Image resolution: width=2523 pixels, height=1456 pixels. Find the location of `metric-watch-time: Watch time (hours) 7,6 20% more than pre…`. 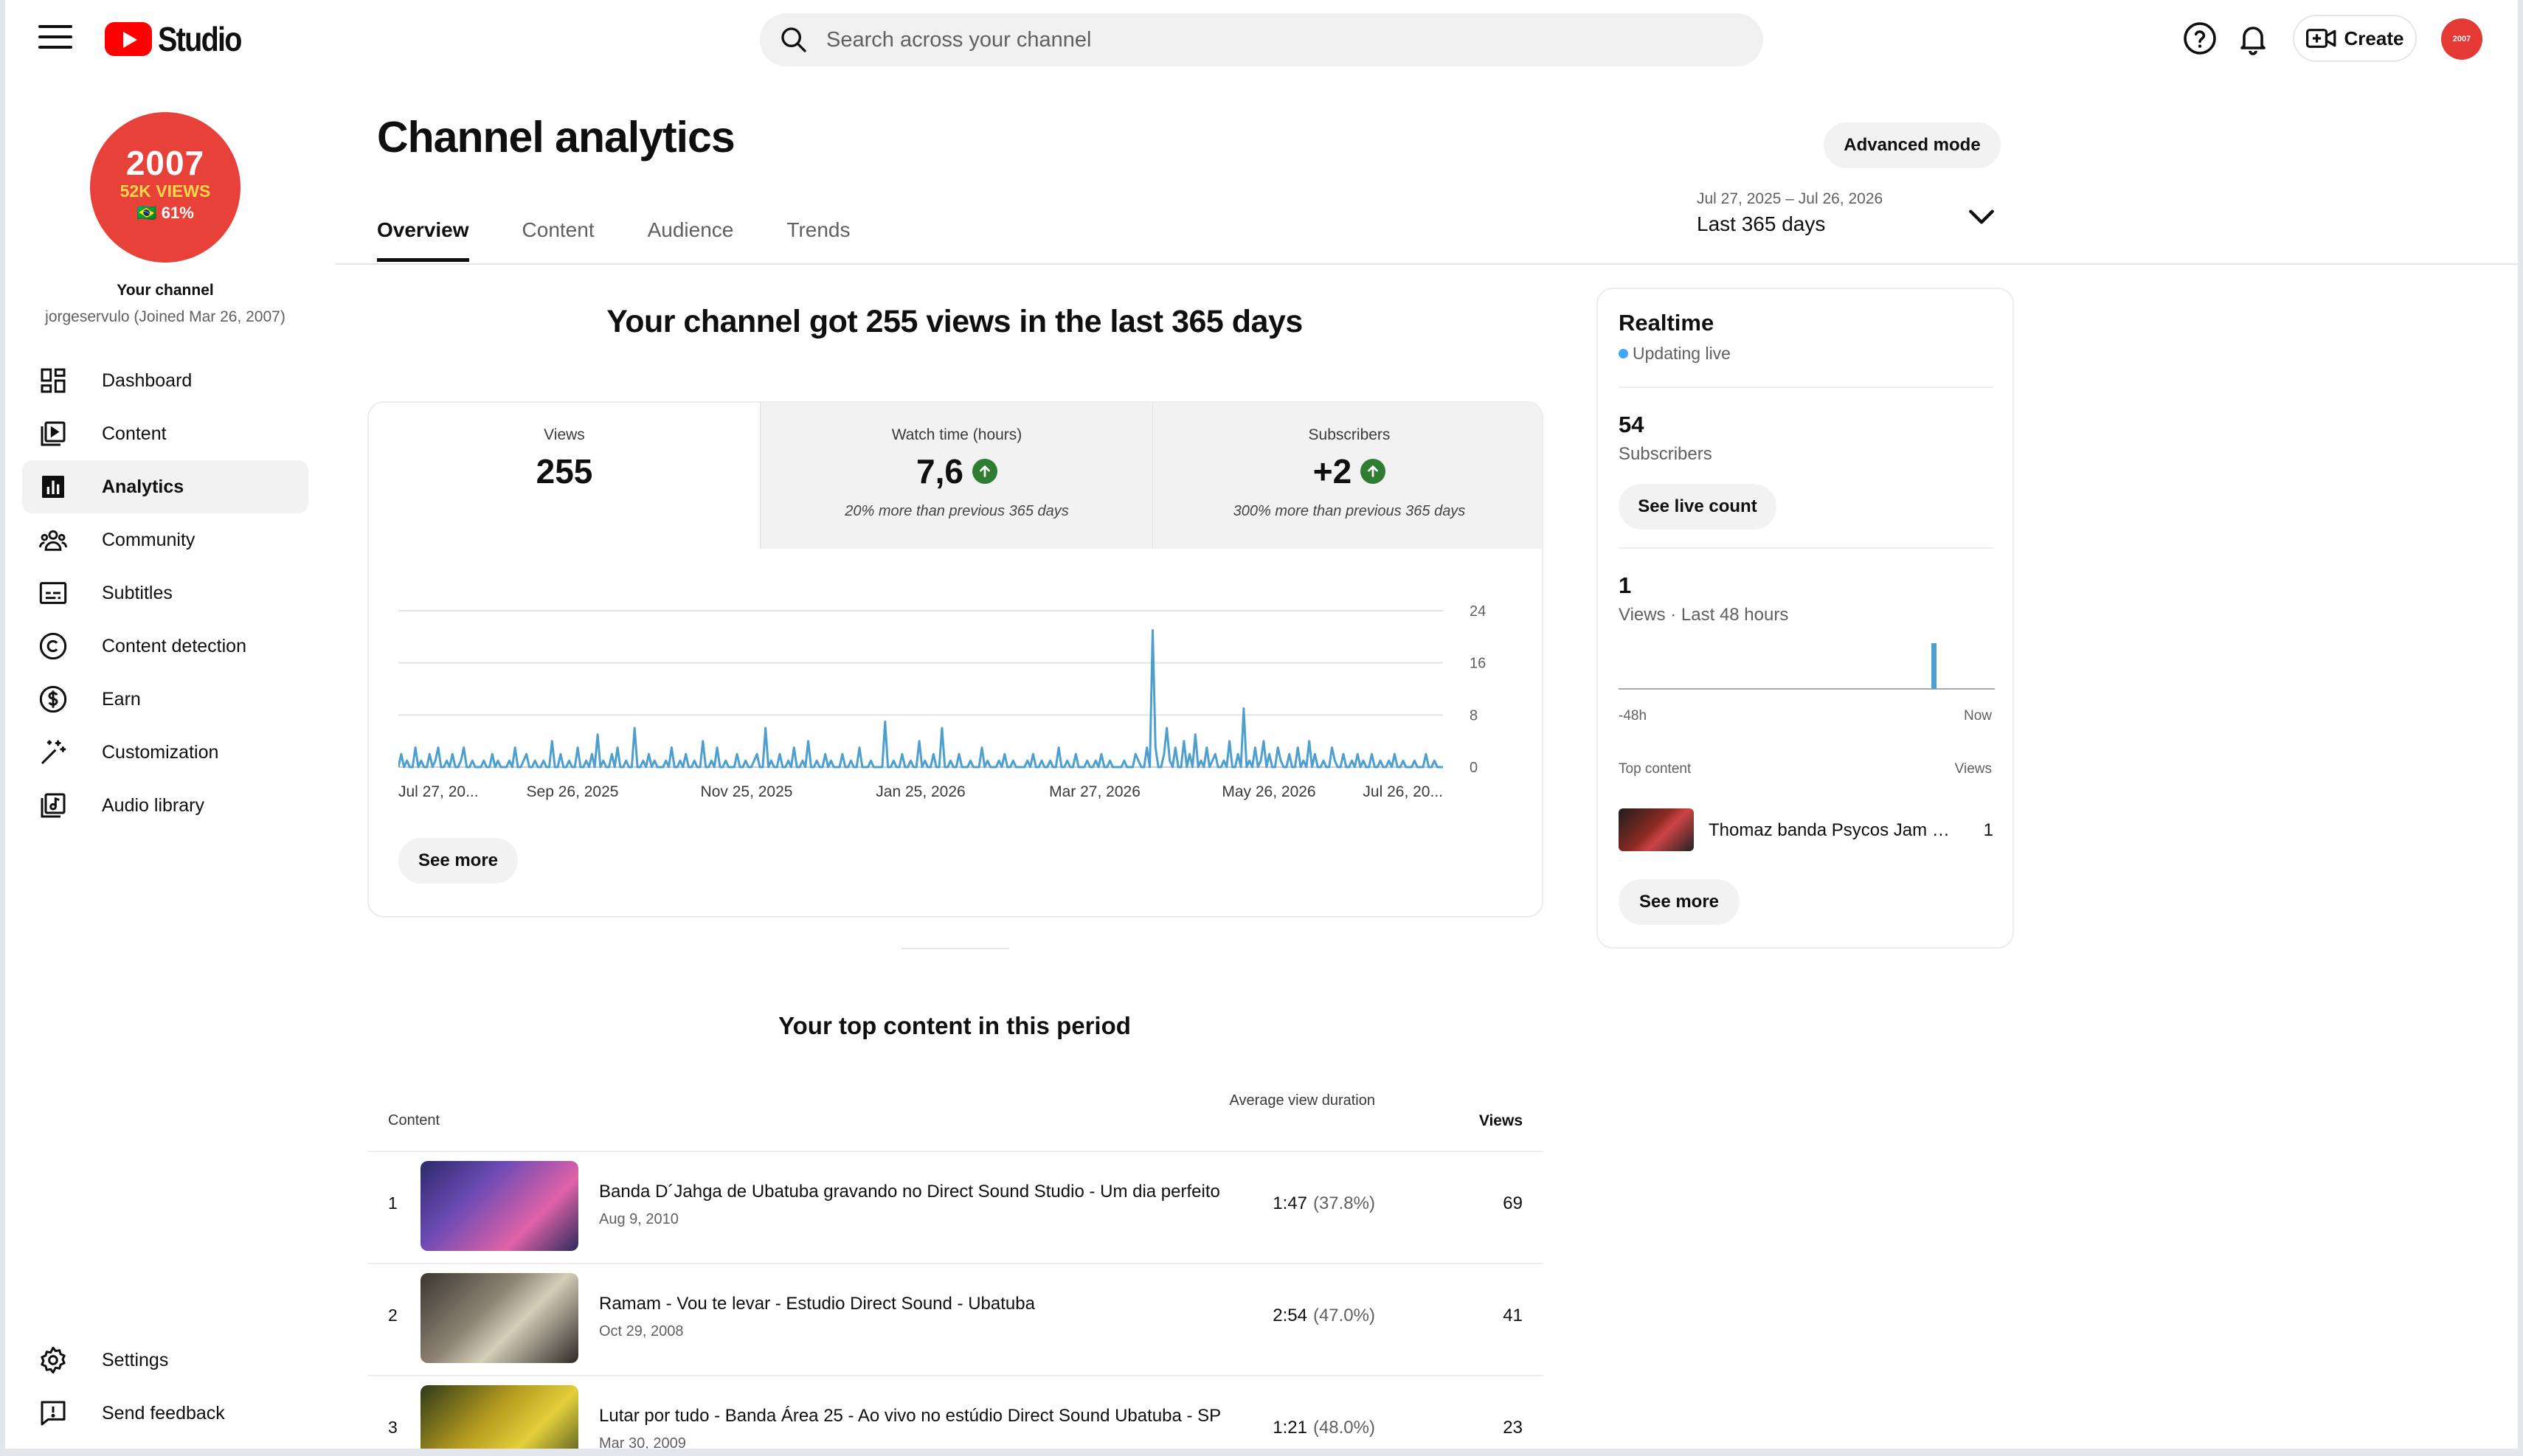

metric-watch-time: Watch time (hours) 7,6 20% more than pre… is located at coordinates (956, 476).